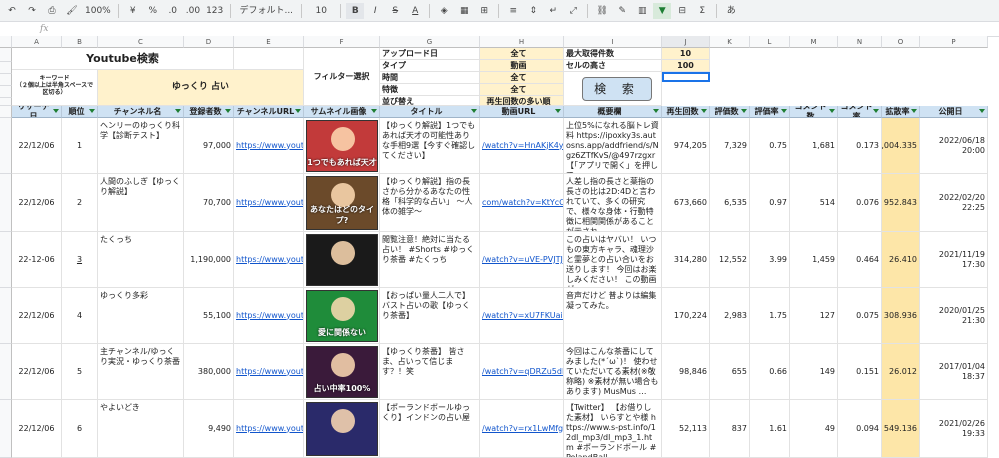 The image size is (999, 458). I want to click on column-header-k: K, so click(730, 42).